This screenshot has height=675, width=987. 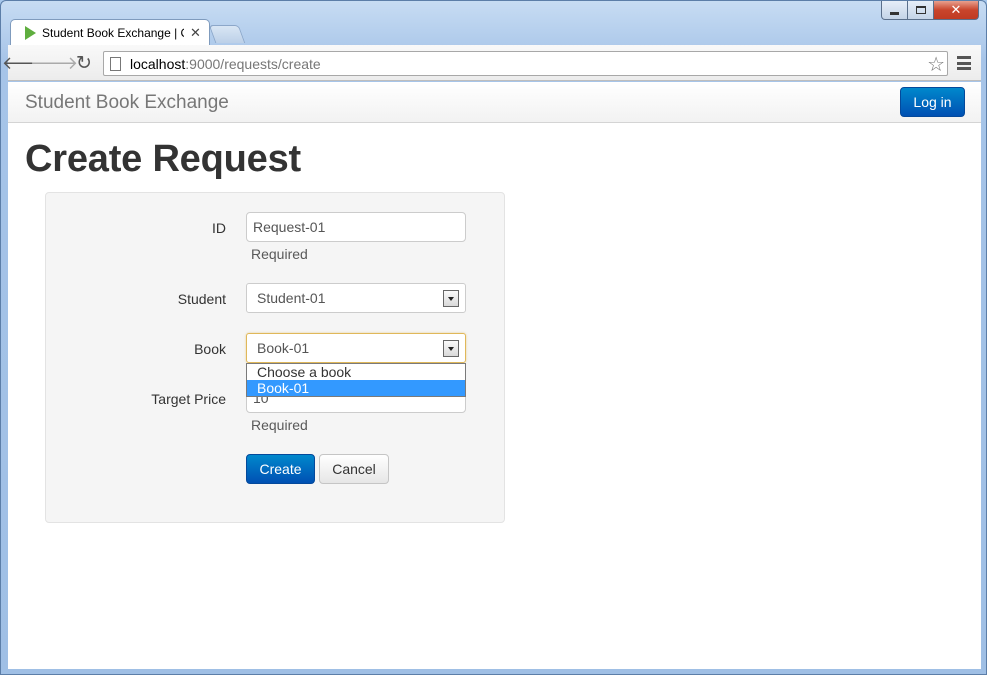 I want to click on browser-tab: Student Book Exchange | C ✕, so click(x=110, y=32).